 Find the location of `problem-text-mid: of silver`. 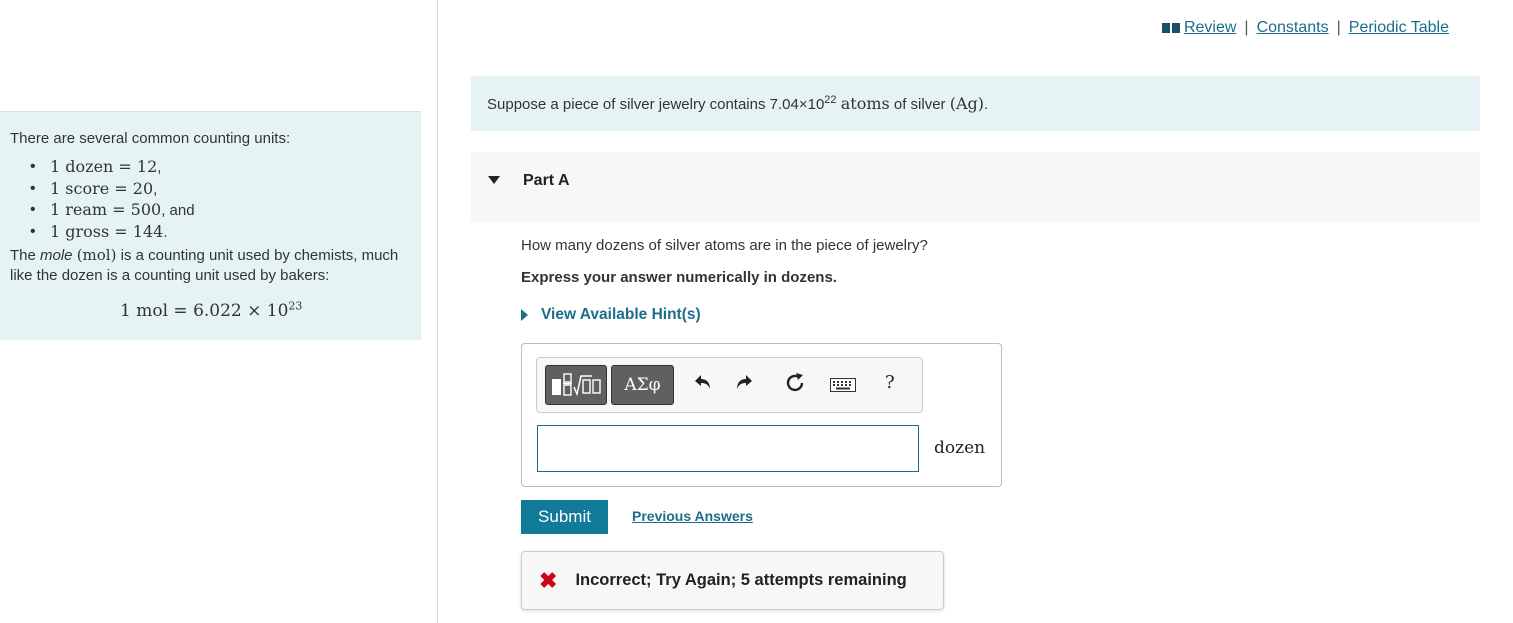

problem-text-mid: of silver is located at coordinates (919, 104).